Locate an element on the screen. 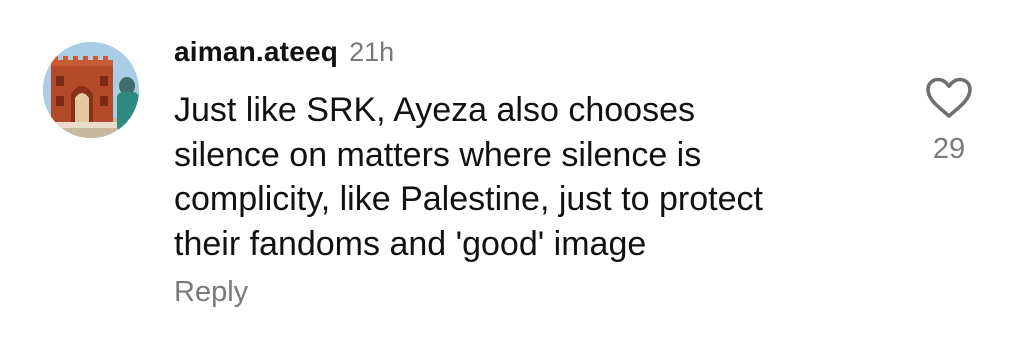  reply-button: Reply is located at coordinates (211, 292).